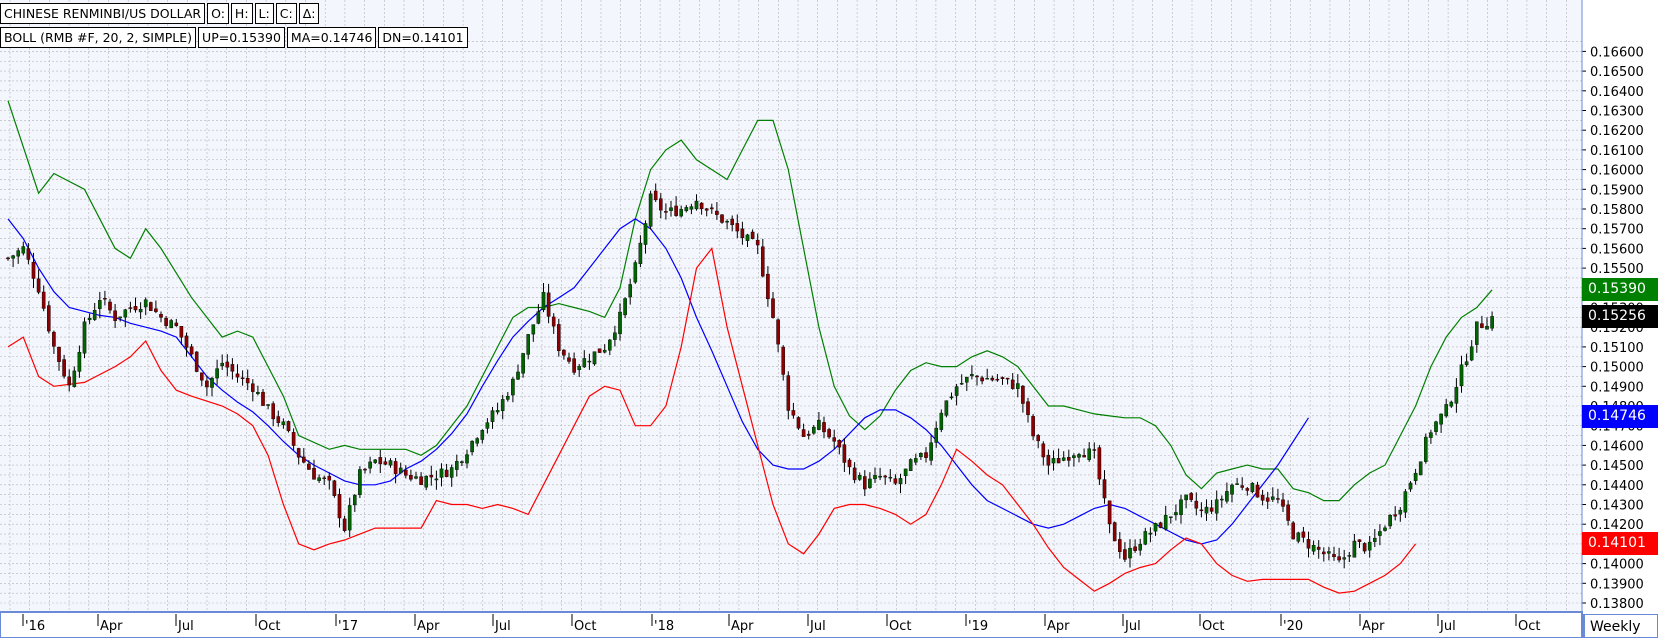  Describe the element at coordinates (423, 37) in the screenshot. I see `lower-band-value: DN=0.14101` at that location.